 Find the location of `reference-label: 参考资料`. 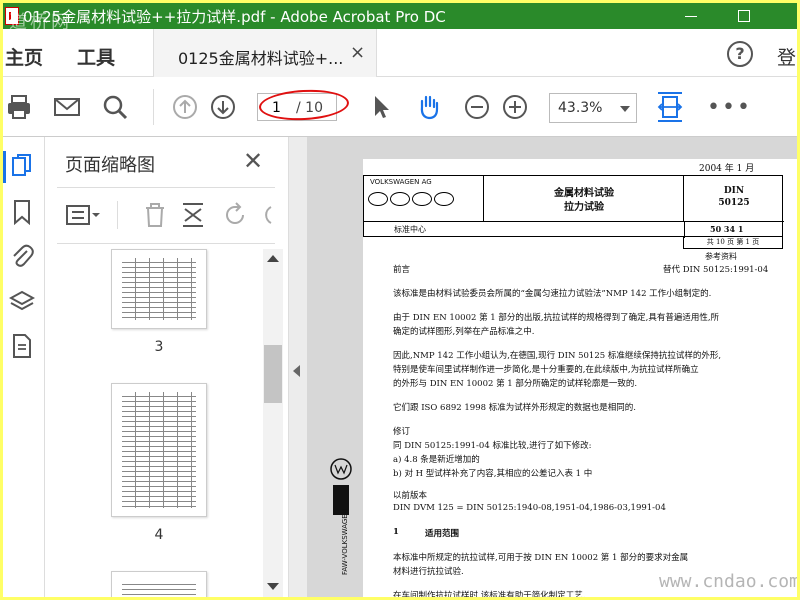

reference-label: 参考资料 is located at coordinates (721, 256).